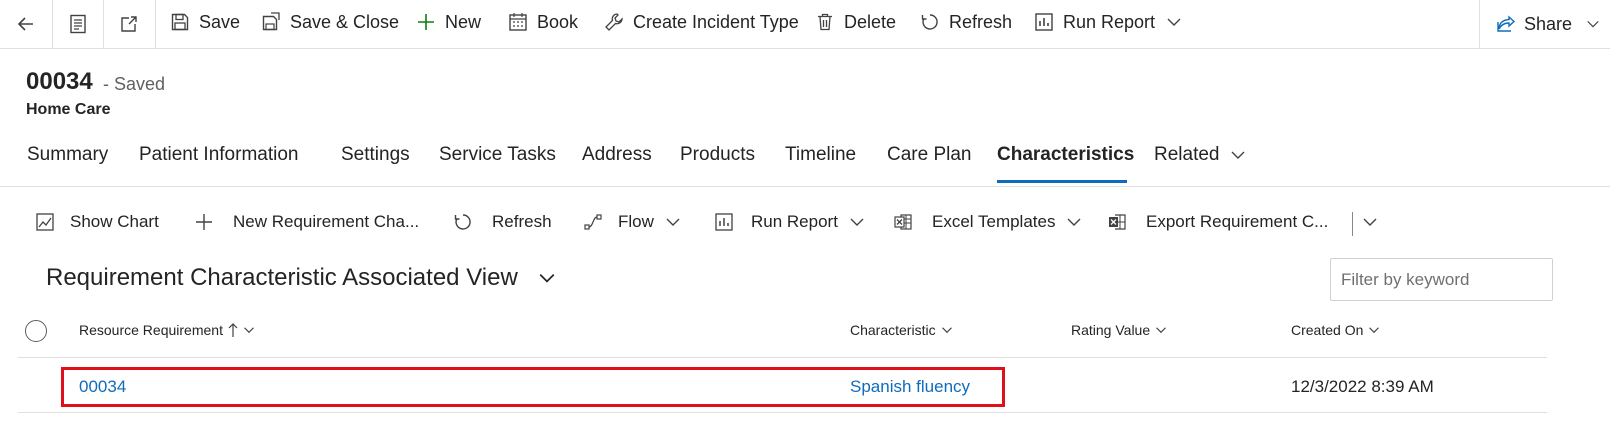 Image resolution: width=1610 pixels, height=422 pixels. I want to click on run-report-button: Run Report, so click(1094, 22).